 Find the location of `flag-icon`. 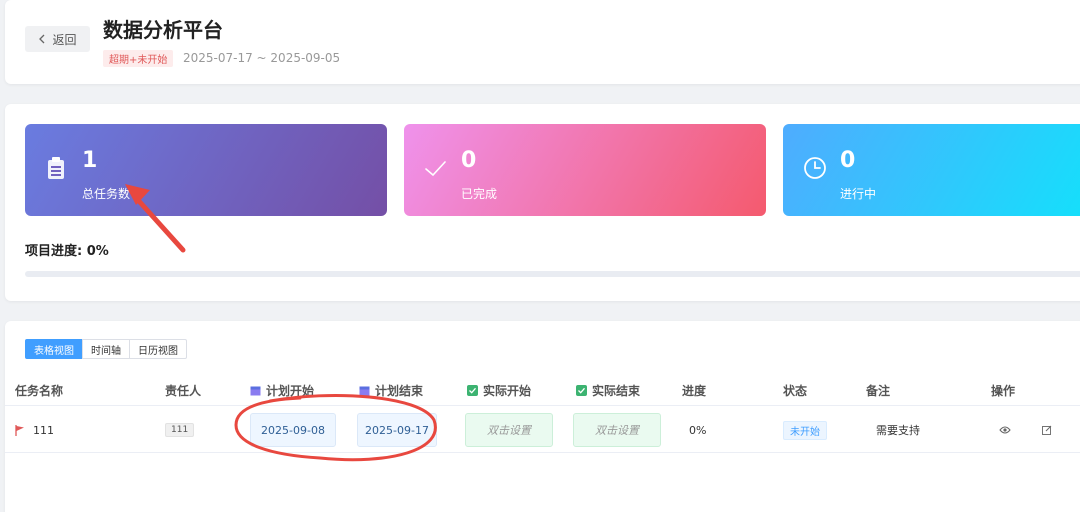

flag-icon is located at coordinates (19, 430).